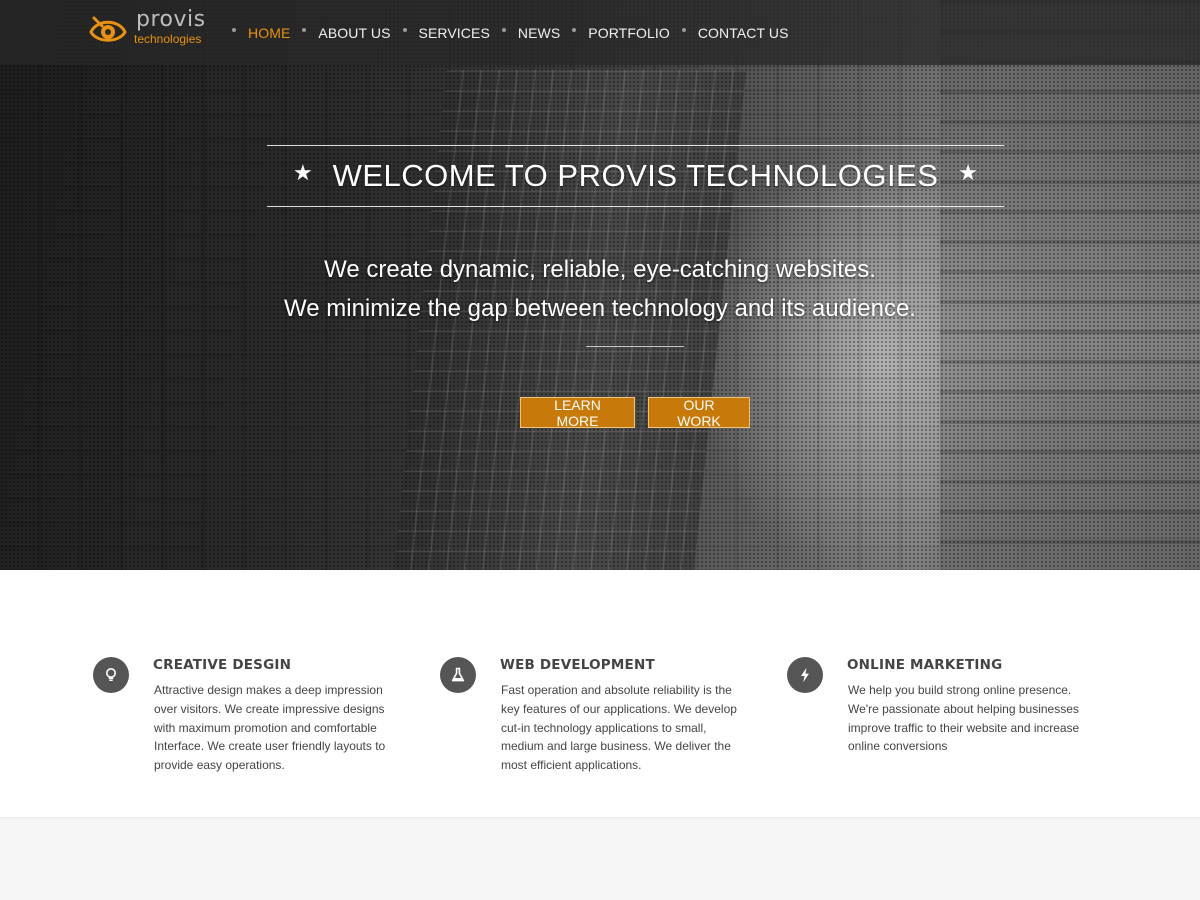 Image resolution: width=1200 pixels, height=900 pixels. I want to click on nav-item-contact: CONTACT US, so click(729, 33).